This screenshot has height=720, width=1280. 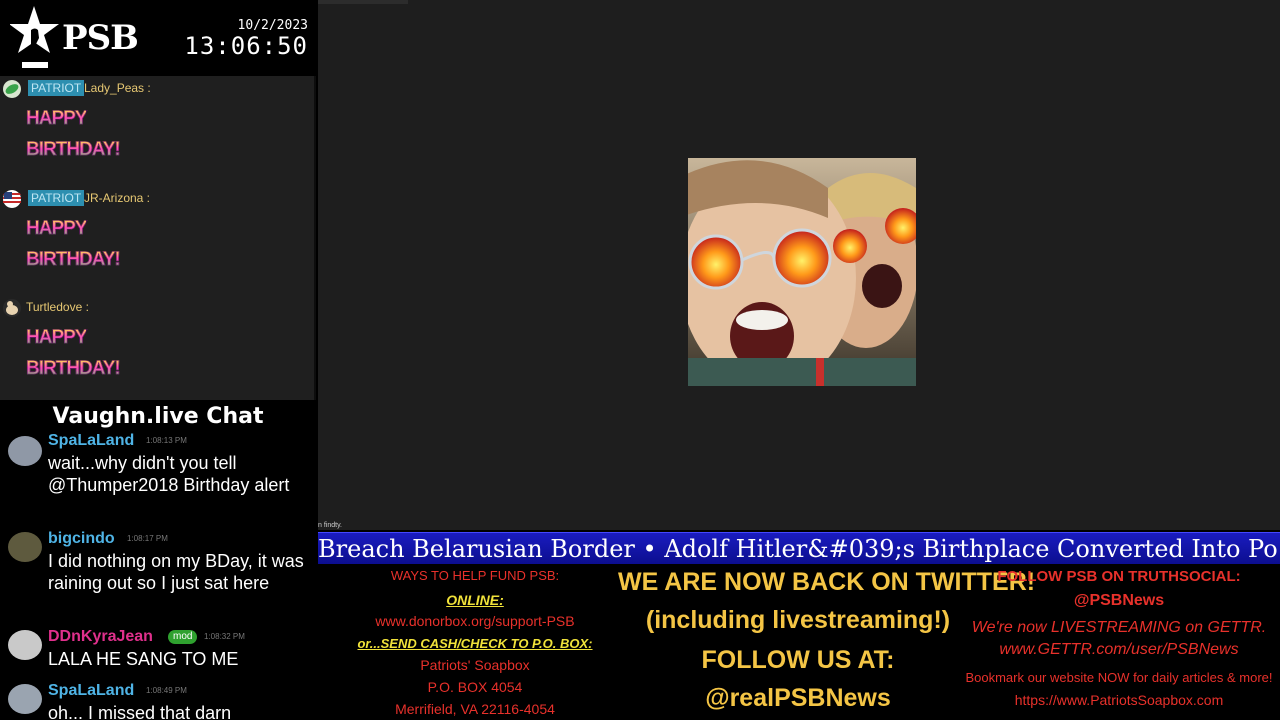 I want to click on message-time: 1:08:49 PM, so click(x=166, y=690).